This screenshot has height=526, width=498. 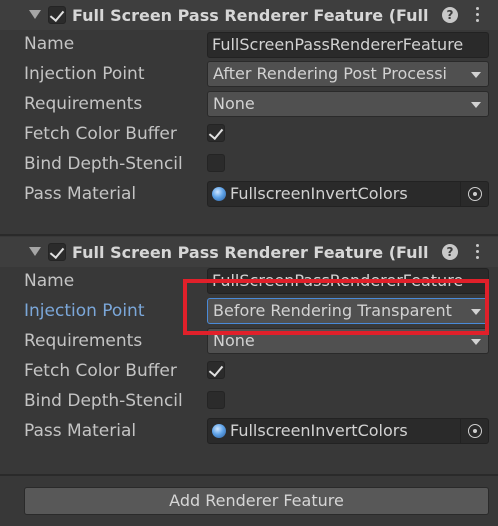 I want to click on injection-point-dropdown: After Rendering Post Processi, so click(x=348, y=74).